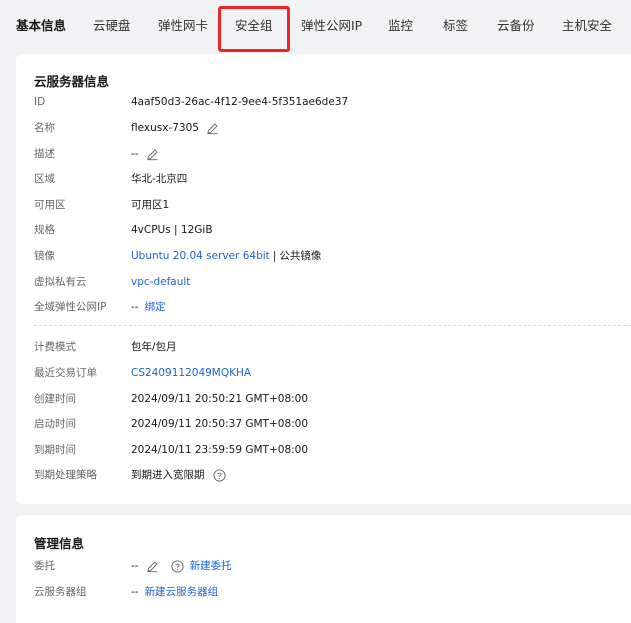 Image resolution: width=631 pixels, height=623 pixels. Describe the element at coordinates (55, 347) in the screenshot. I see `billing-label: 计费模式` at that location.